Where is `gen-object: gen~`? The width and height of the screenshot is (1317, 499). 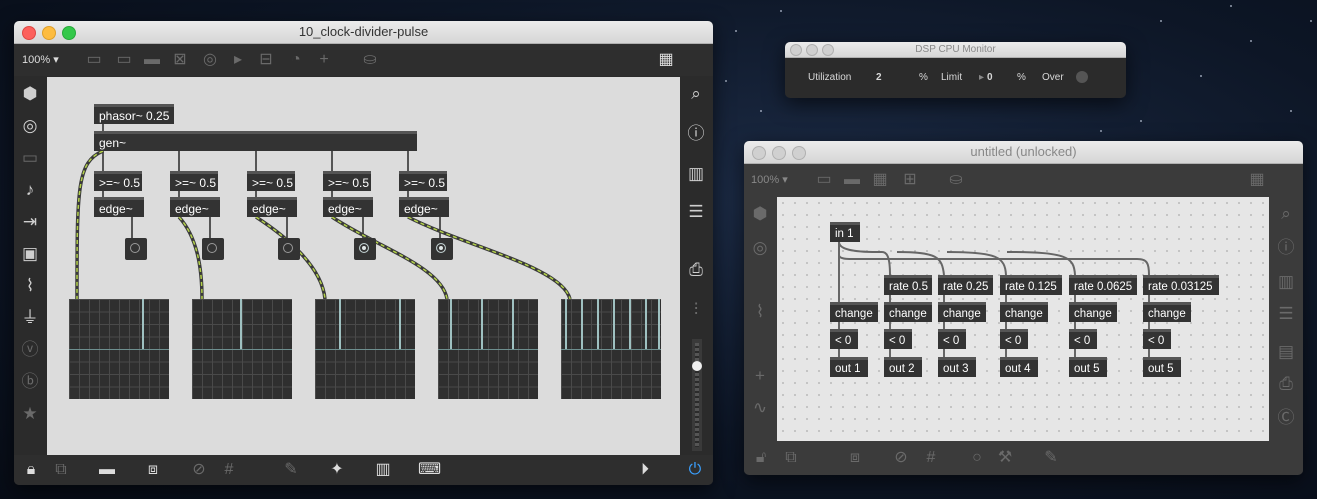 gen-object: gen~ is located at coordinates (255, 141).